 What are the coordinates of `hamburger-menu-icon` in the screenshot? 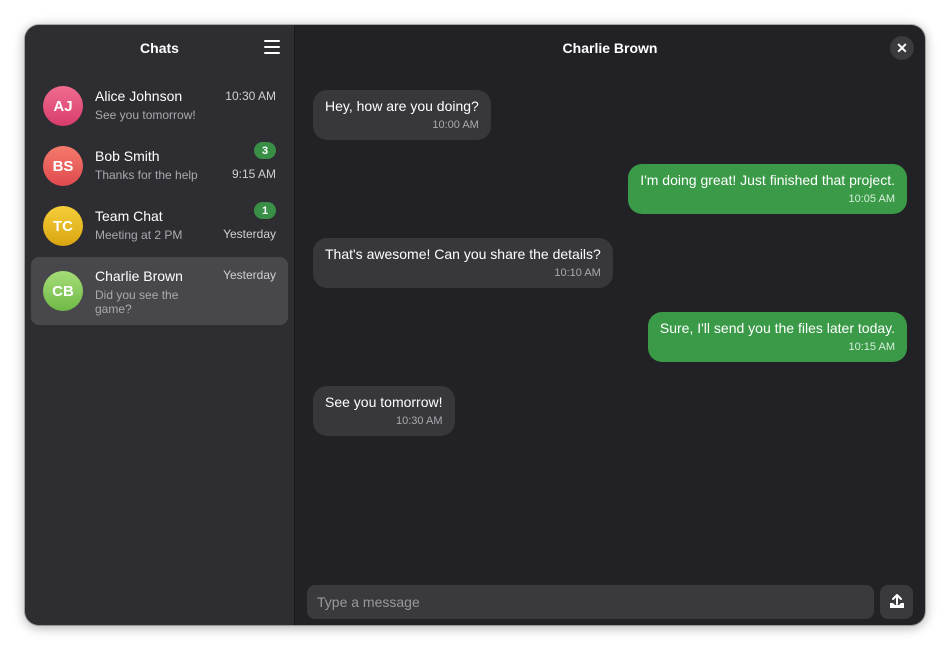 It's located at (272, 47).